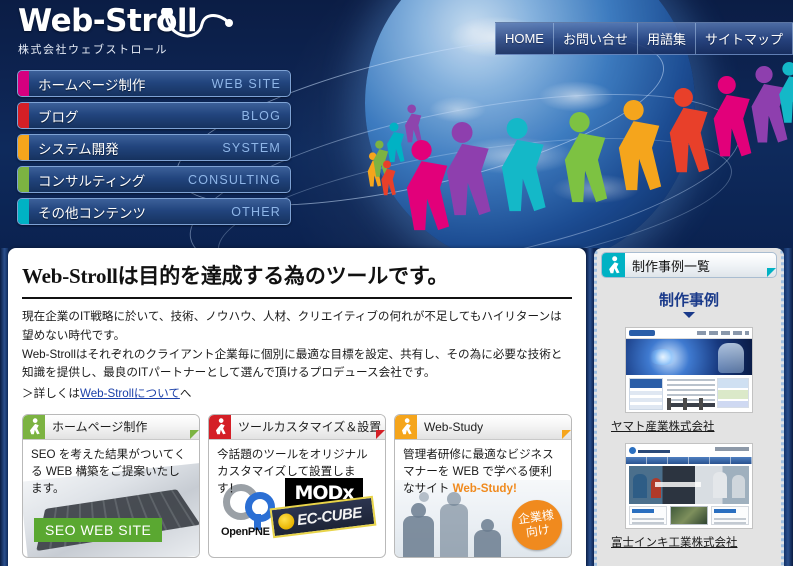 The image size is (793, 566). Describe the element at coordinates (58, 117) in the screenshot. I see `menu-label-jp: ブログ` at that location.